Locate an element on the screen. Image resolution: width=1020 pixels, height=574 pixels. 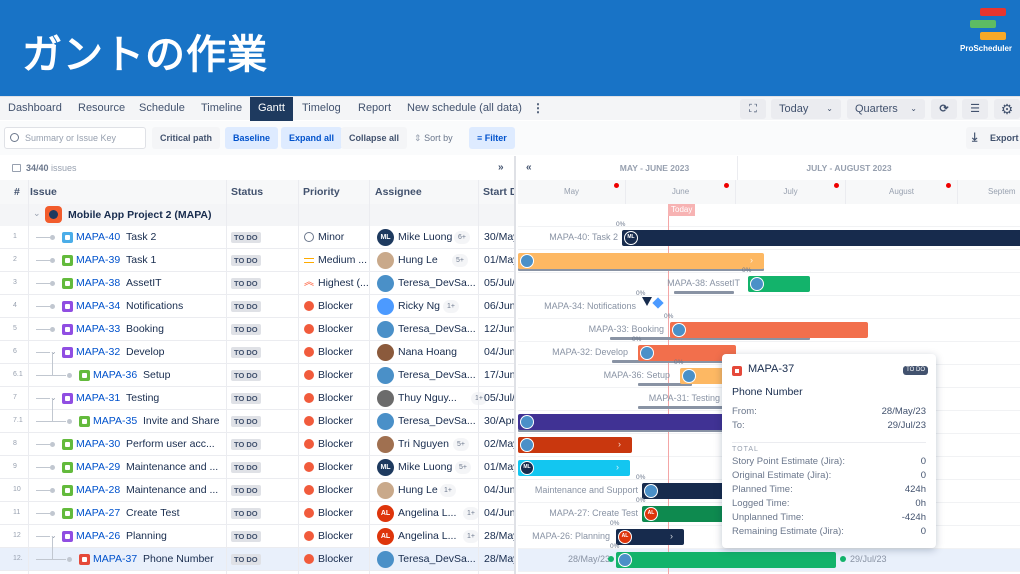
issue-summary: Notifications is located at coordinates (154, 306).